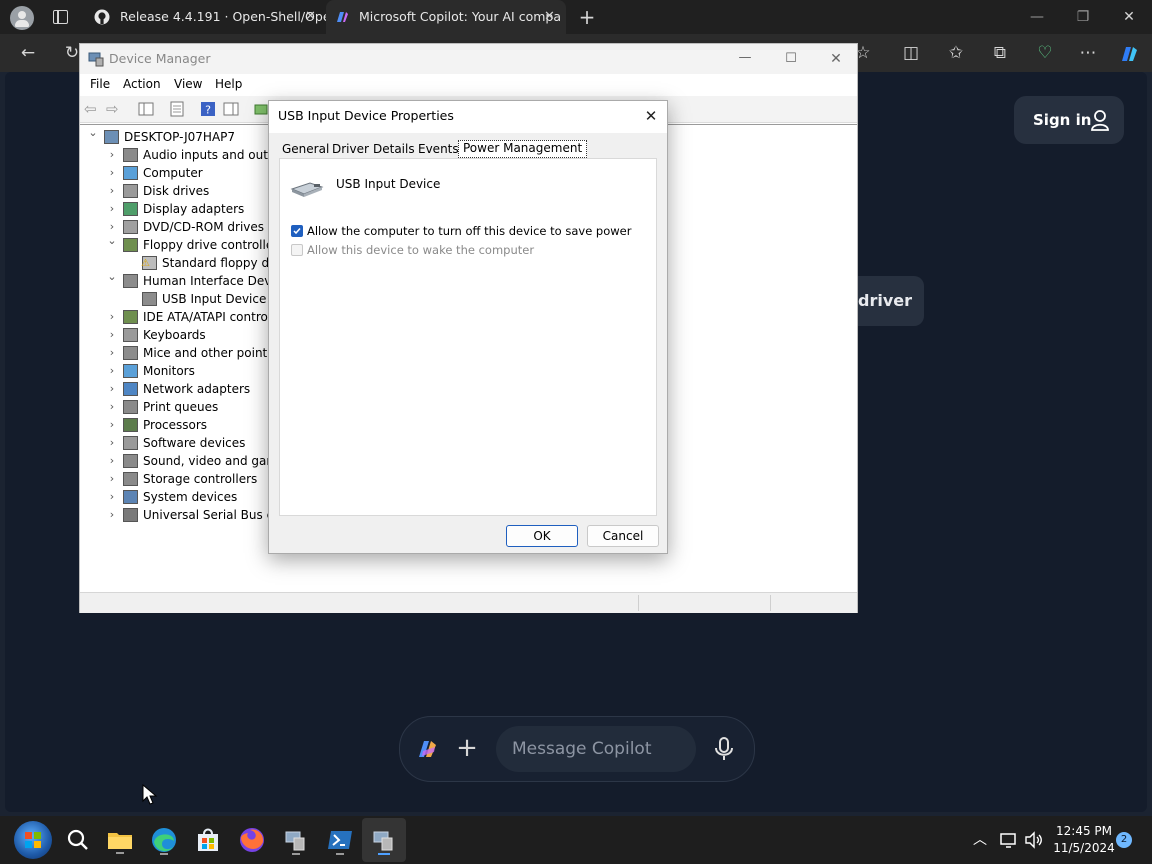 This screenshot has height=864, width=1152. What do you see at coordinates (1088, 53) in the screenshot?
I see `more-icon: ⋯` at bounding box center [1088, 53].